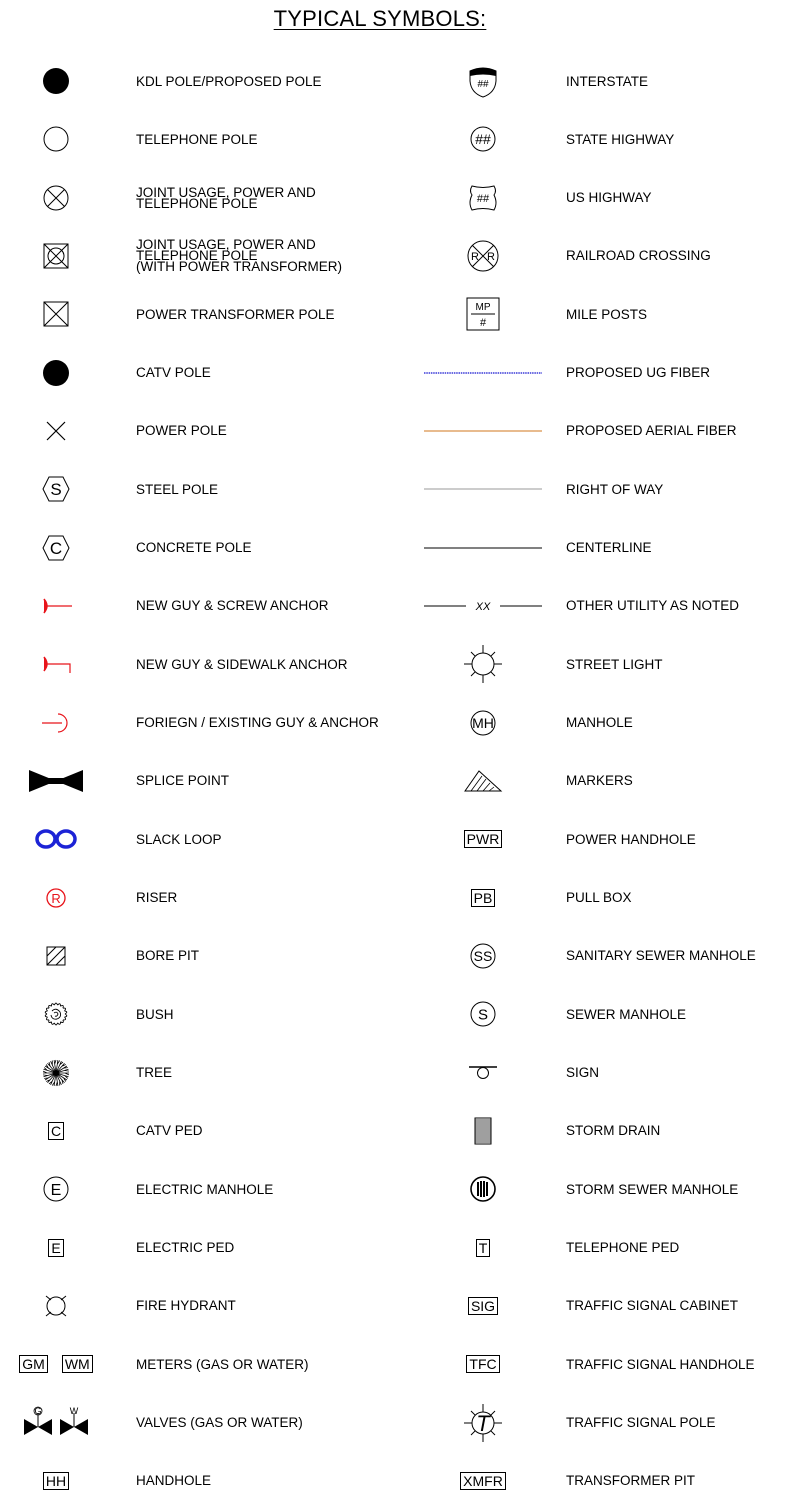  I want to click on legend-row: MARKERS, so click(605, 781).